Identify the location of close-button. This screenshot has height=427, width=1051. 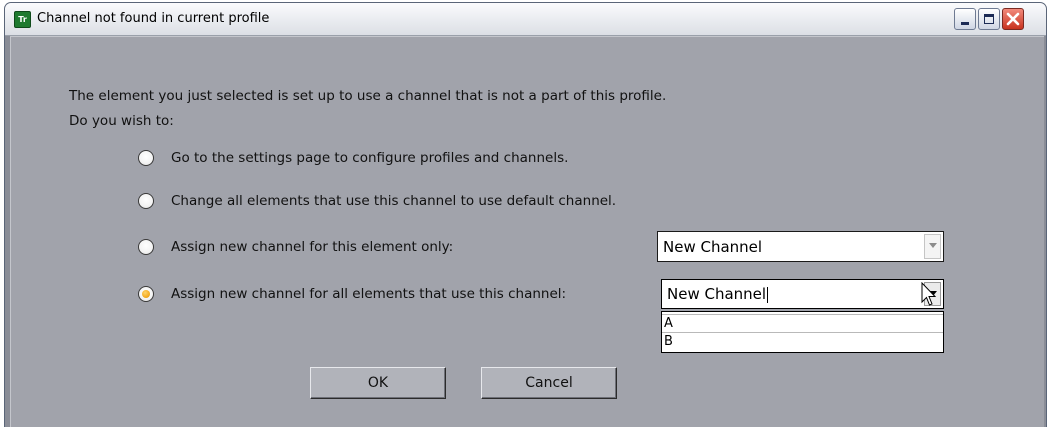
(1013, 19).